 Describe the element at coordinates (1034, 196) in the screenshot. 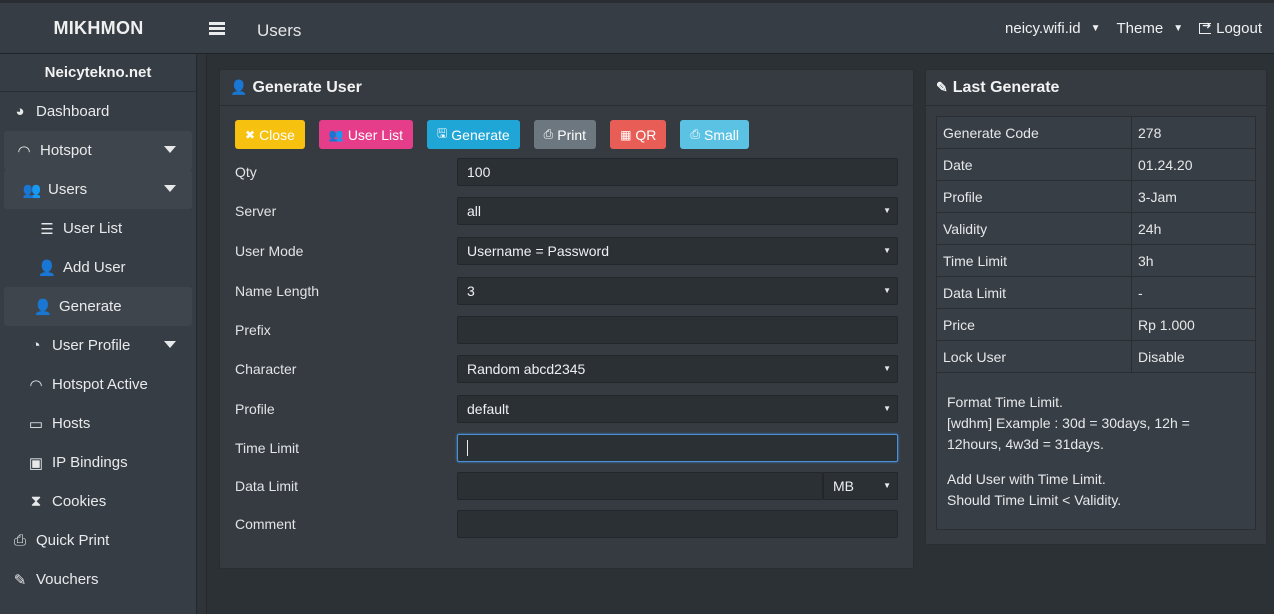

I see `row-key: Profile` at that location.